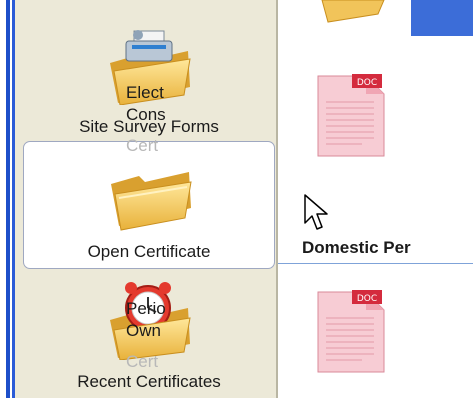  Describe the element at coordinates (146, 308) in the screenshot. I see `document-title: Perio` at that location.